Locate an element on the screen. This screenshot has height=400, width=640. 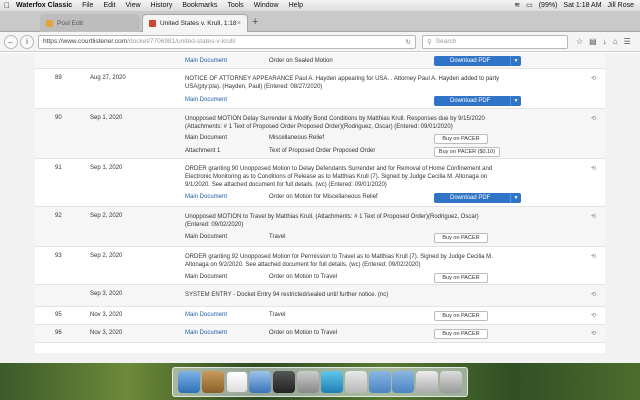
wifi-icon: ≋ is located at coordinates (517, 5).